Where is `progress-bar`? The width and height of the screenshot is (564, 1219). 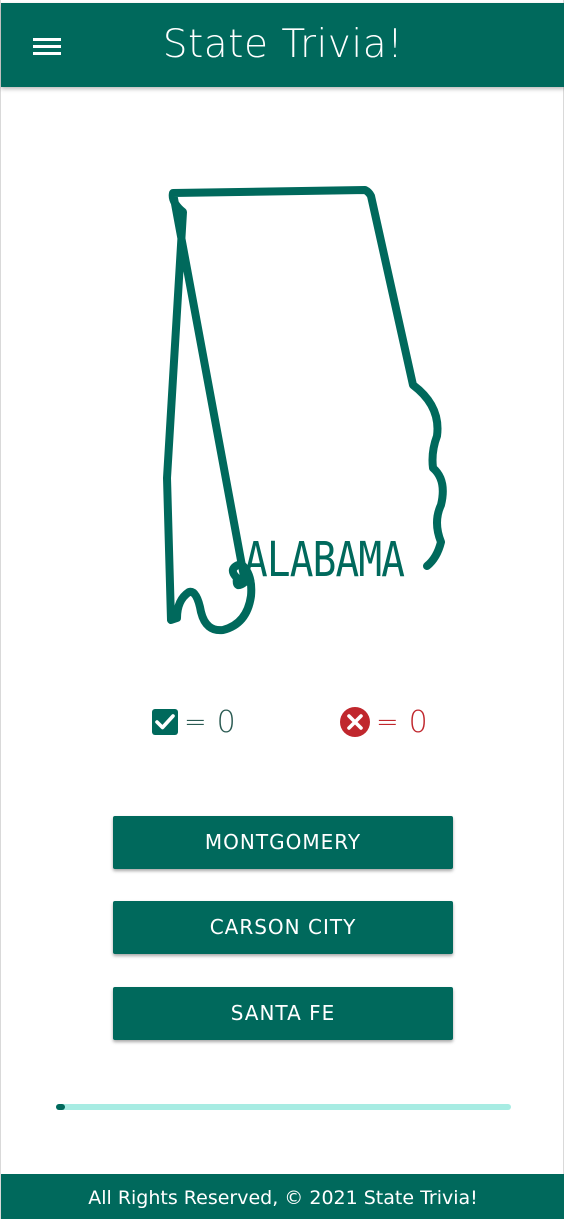
progress-bar is located at coordinates (283, 1107).